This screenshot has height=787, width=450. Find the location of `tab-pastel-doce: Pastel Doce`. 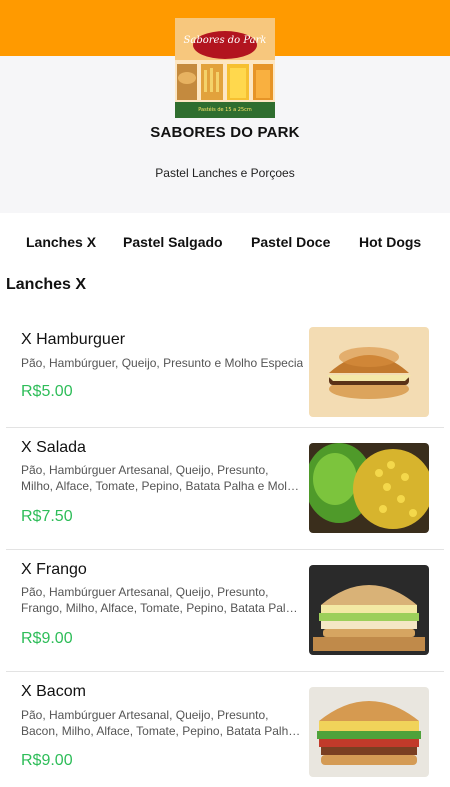

tab-pastel-doce: Pastel Doce is located at coordinates (290, 238).